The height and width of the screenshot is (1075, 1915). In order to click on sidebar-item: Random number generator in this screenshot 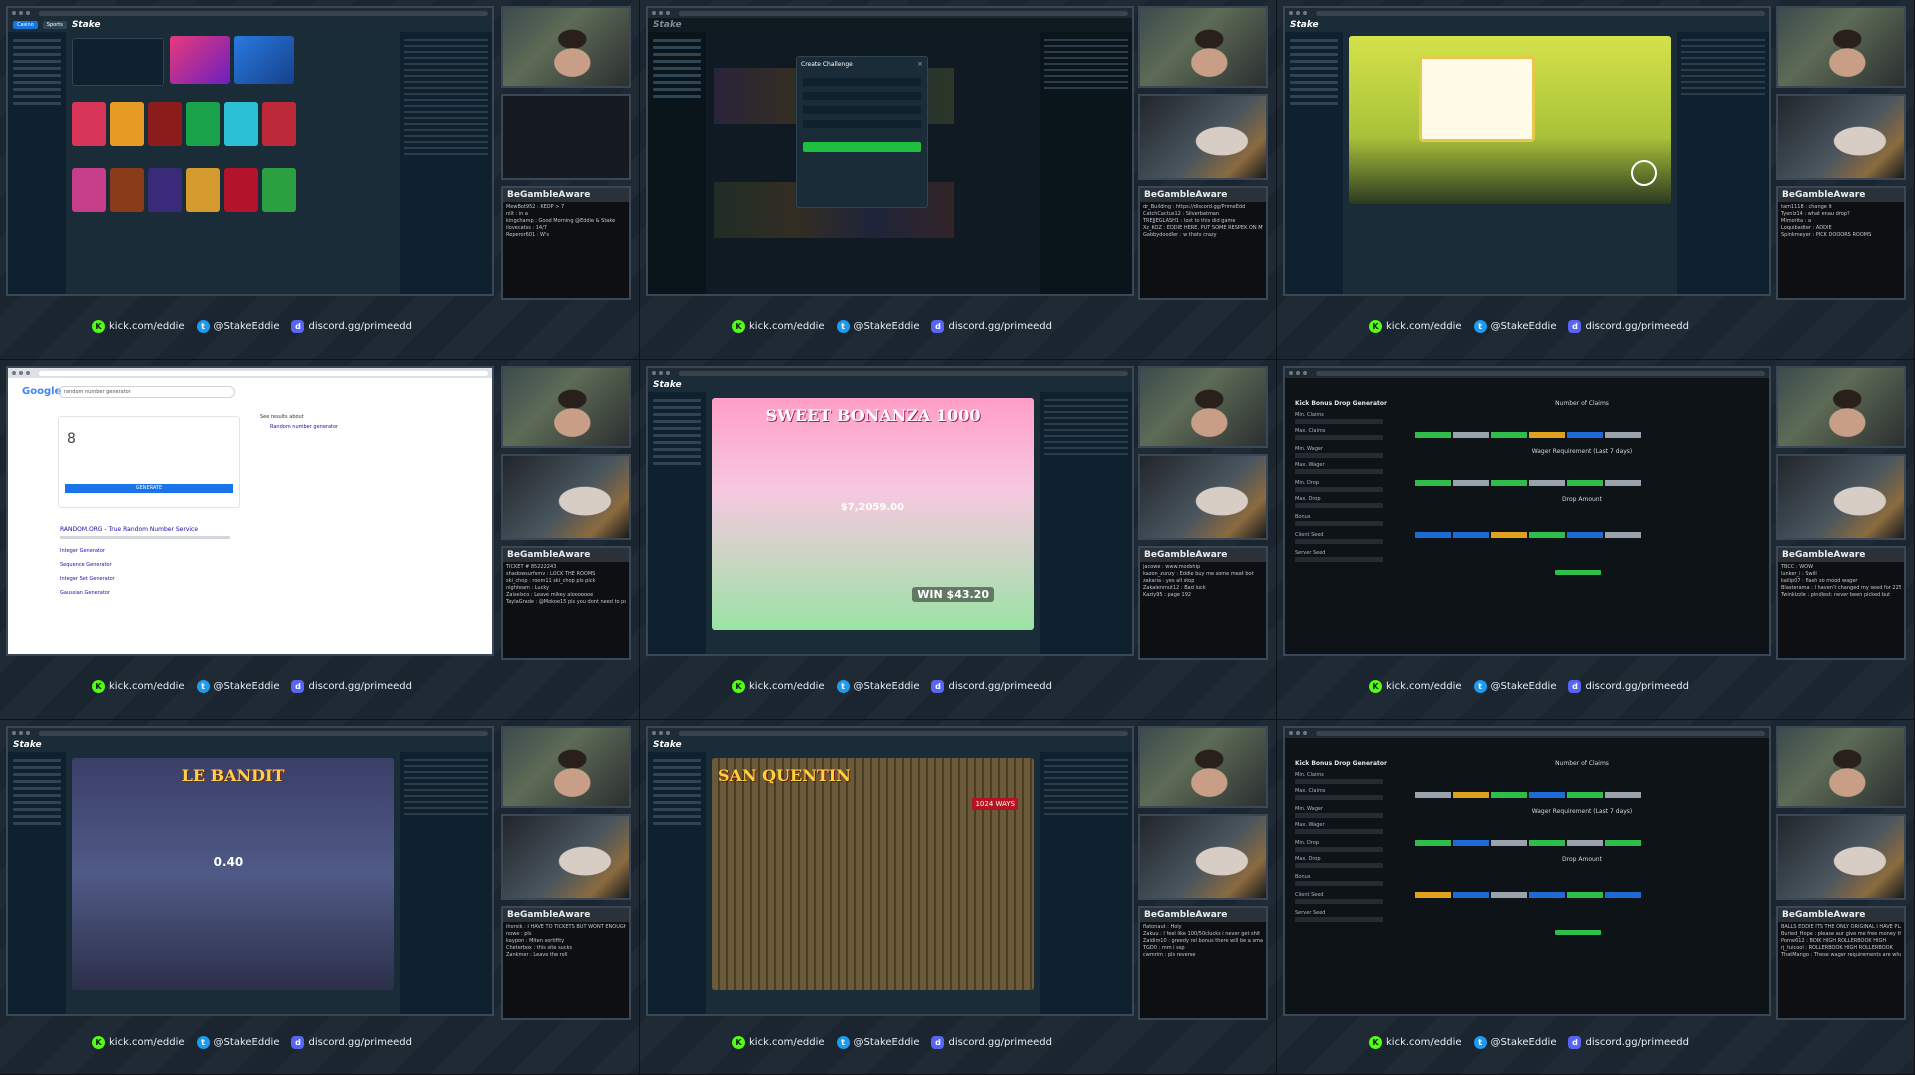, I will do `click(304, 427)`.